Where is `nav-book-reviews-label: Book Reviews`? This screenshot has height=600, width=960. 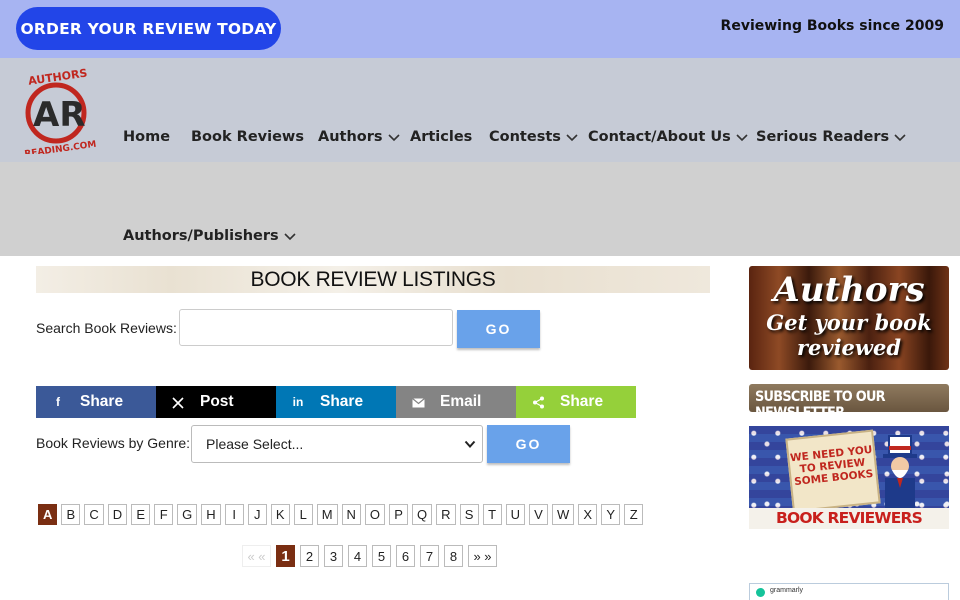 nav-book-reviews-label: Book Reviews is located at coordinates (247, 137).